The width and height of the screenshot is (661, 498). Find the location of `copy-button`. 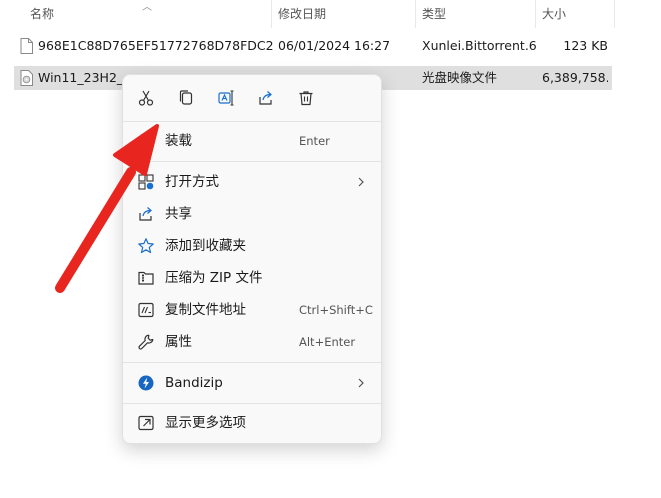

copy-button is located at coordinates (186, 98).